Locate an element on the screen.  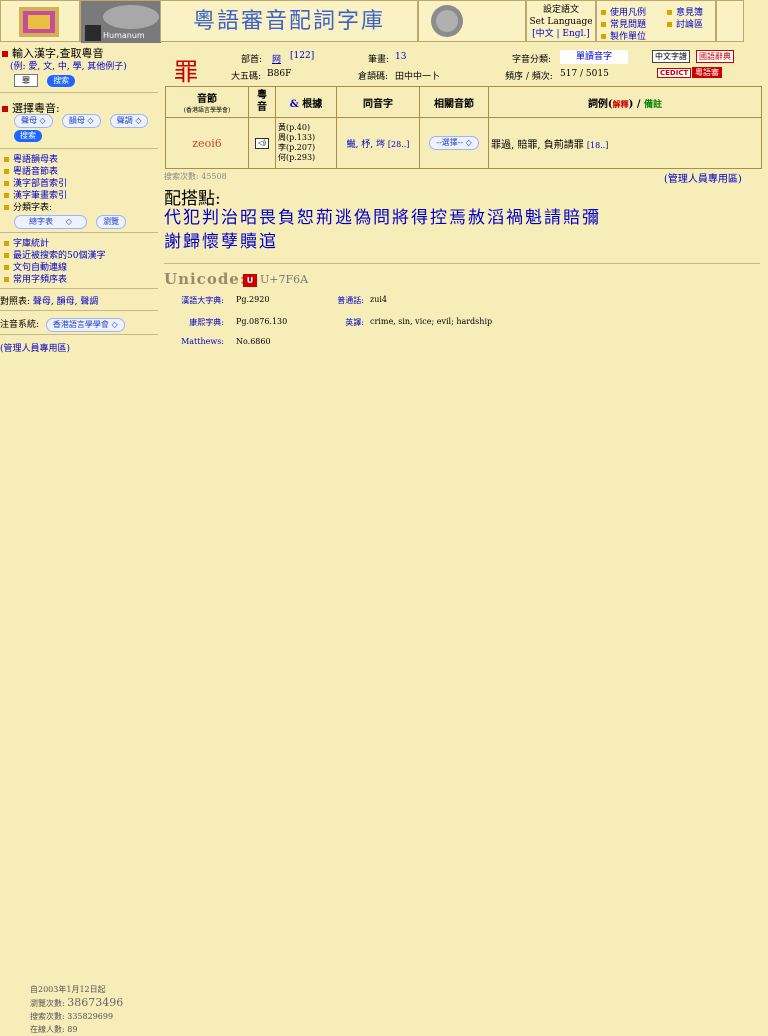
detail-label: 漢語大字典: is located at coordinates (202, 300).